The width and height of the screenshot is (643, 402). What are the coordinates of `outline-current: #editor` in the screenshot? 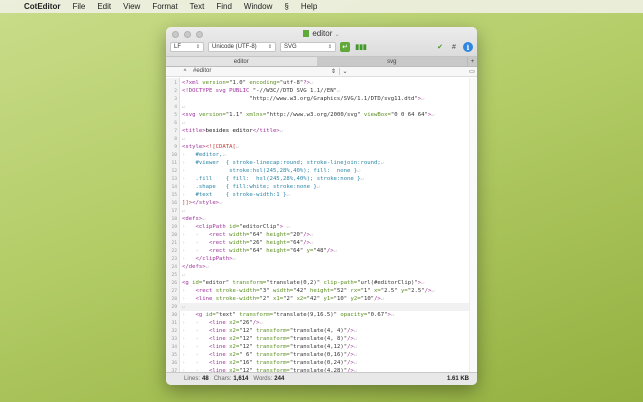 It's located at (202, 71).